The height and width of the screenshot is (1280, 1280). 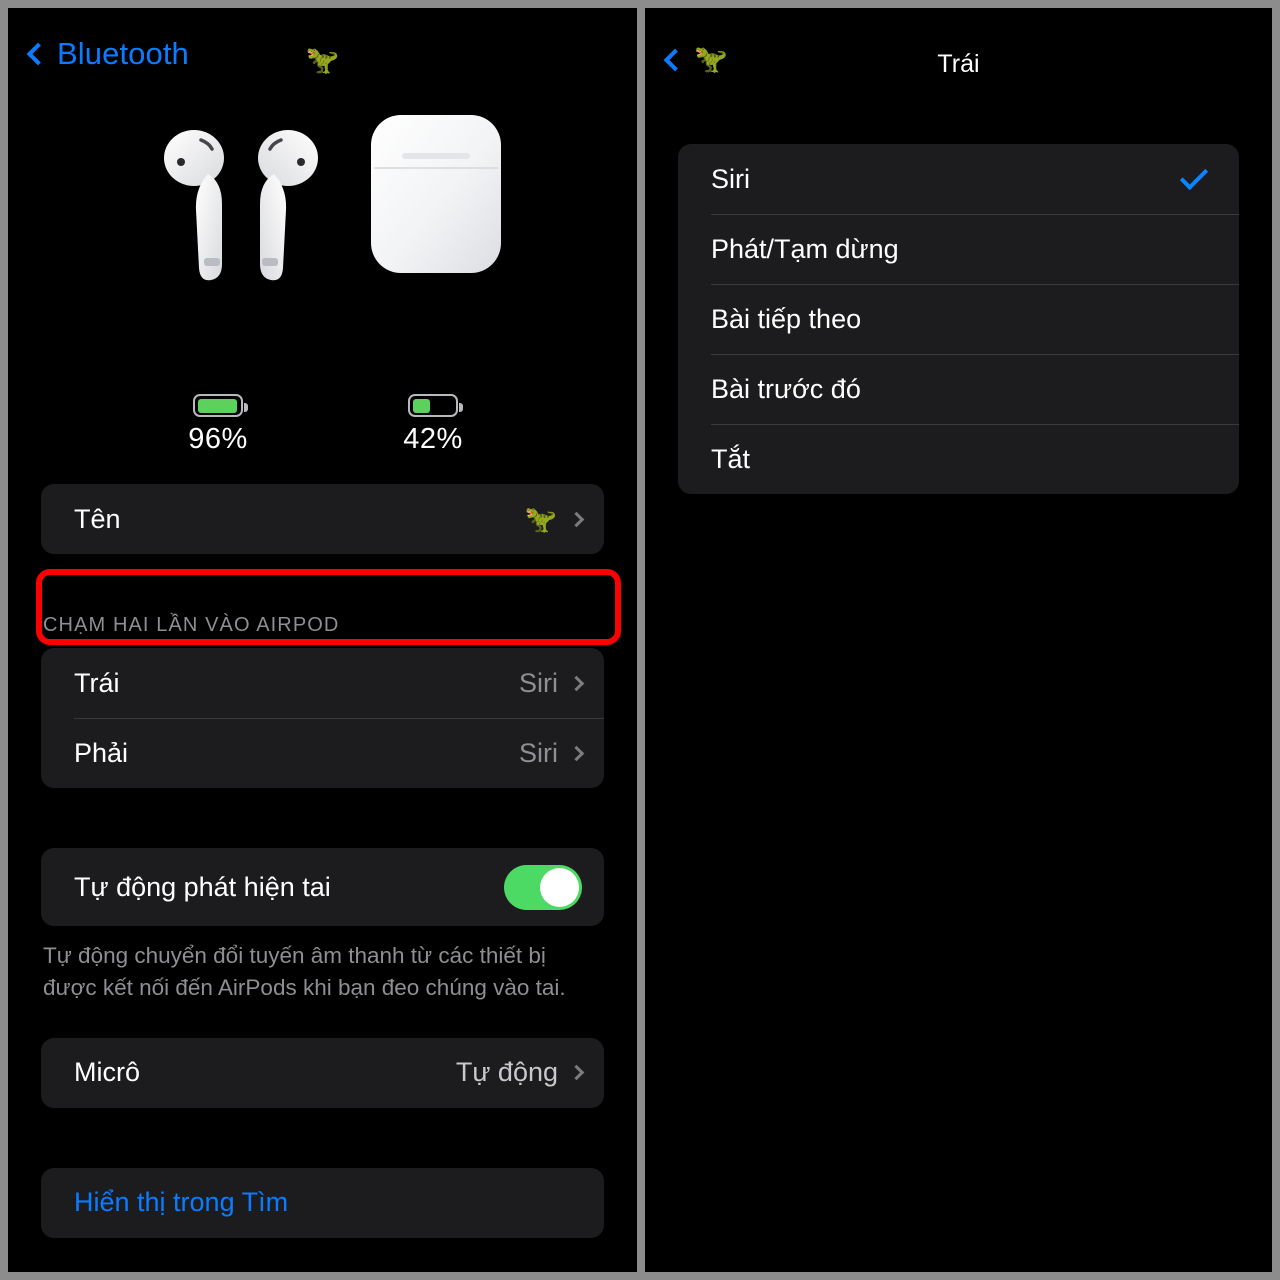 I want to click on airpods-earbuds-illustration, so click(x=241, y=205).